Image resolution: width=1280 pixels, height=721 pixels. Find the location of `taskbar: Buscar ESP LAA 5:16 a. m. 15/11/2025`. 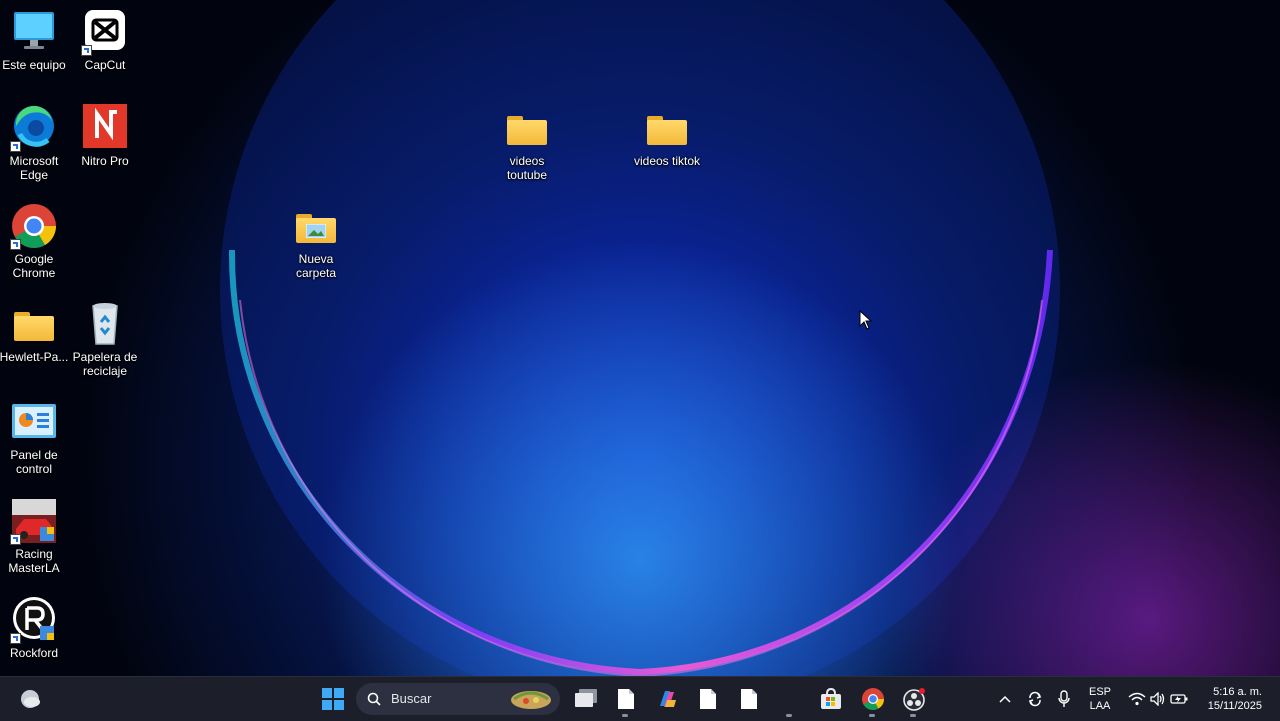

taskbar: Buscar ESP LAA 5:16 a. m. 15/11/2025 is located at coordinates (640, 698).